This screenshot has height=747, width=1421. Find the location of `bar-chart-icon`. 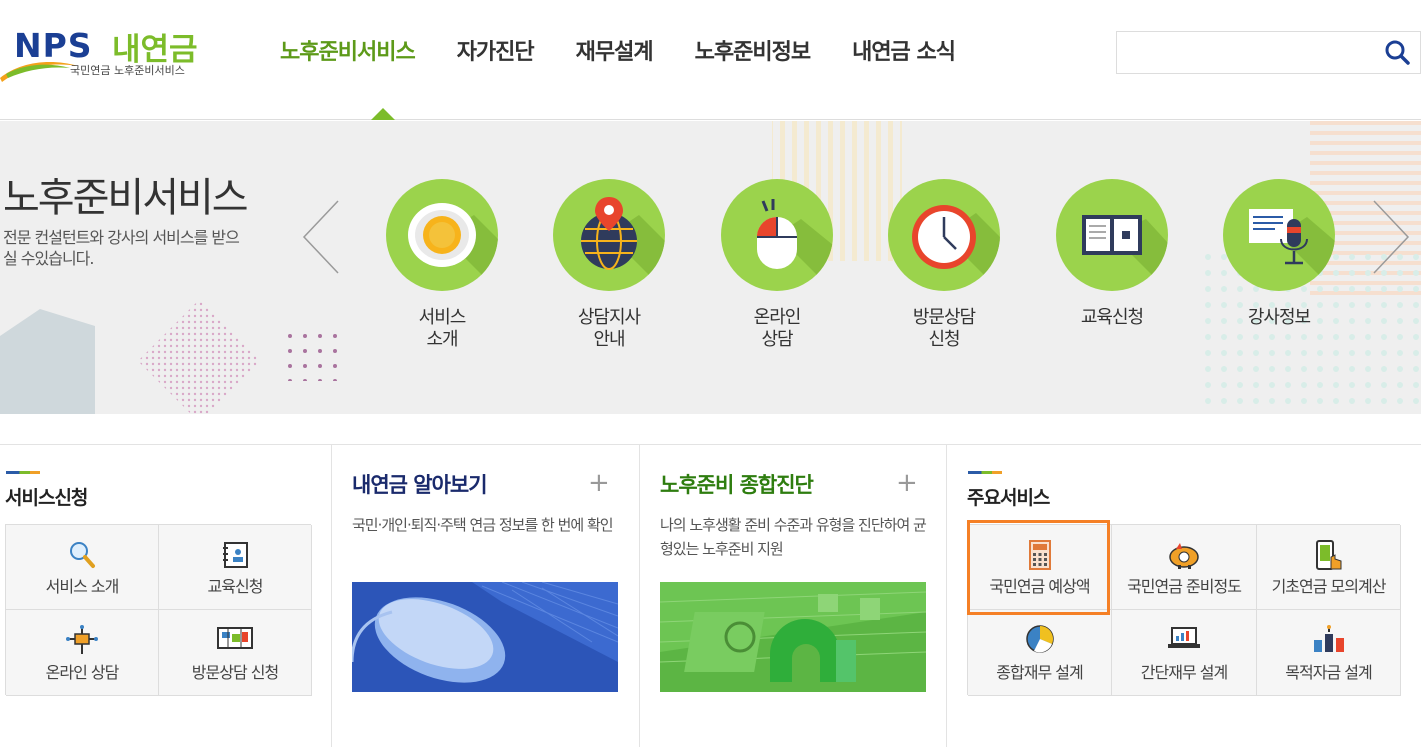

bar-chart-icon is located at coordinates (1328, 638).